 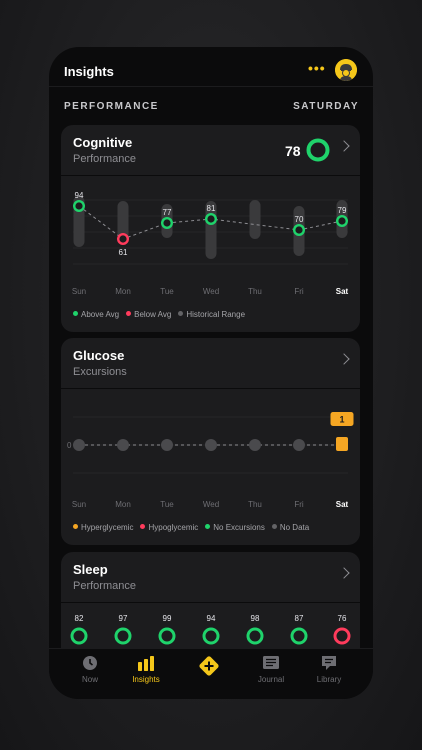 What do you see at coordinates (100, 314) in the screenshot?
I see `legend-label: Above Avg` at bounding box center [100, 314].